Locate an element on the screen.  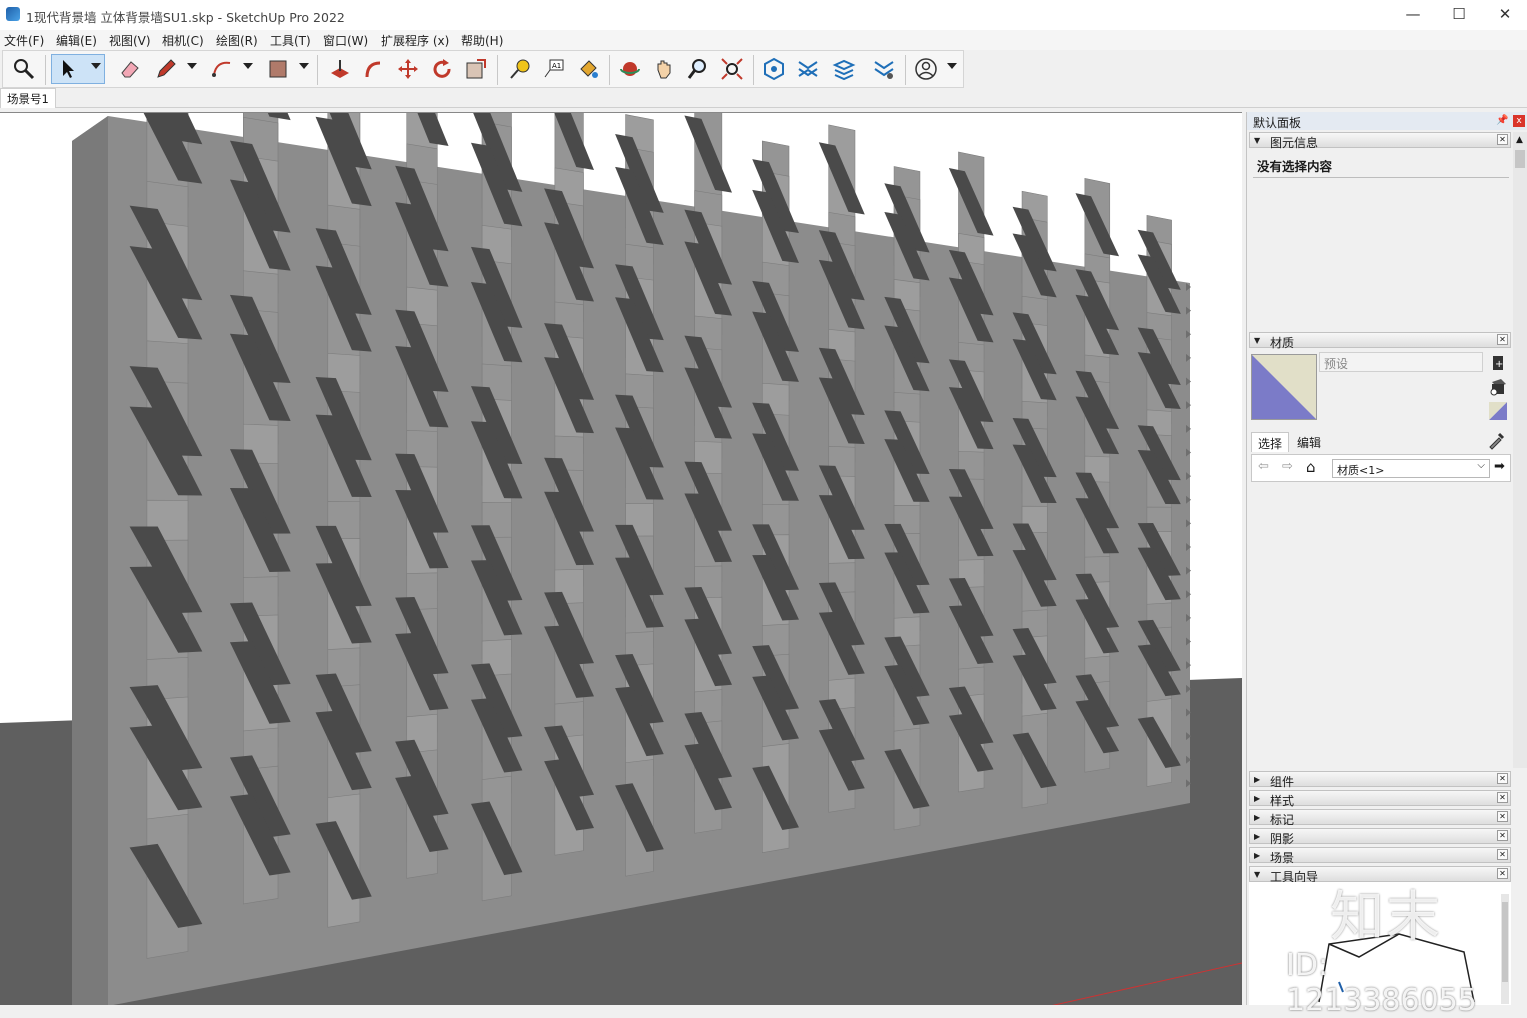
account-button is located at coordinates (926, 69).